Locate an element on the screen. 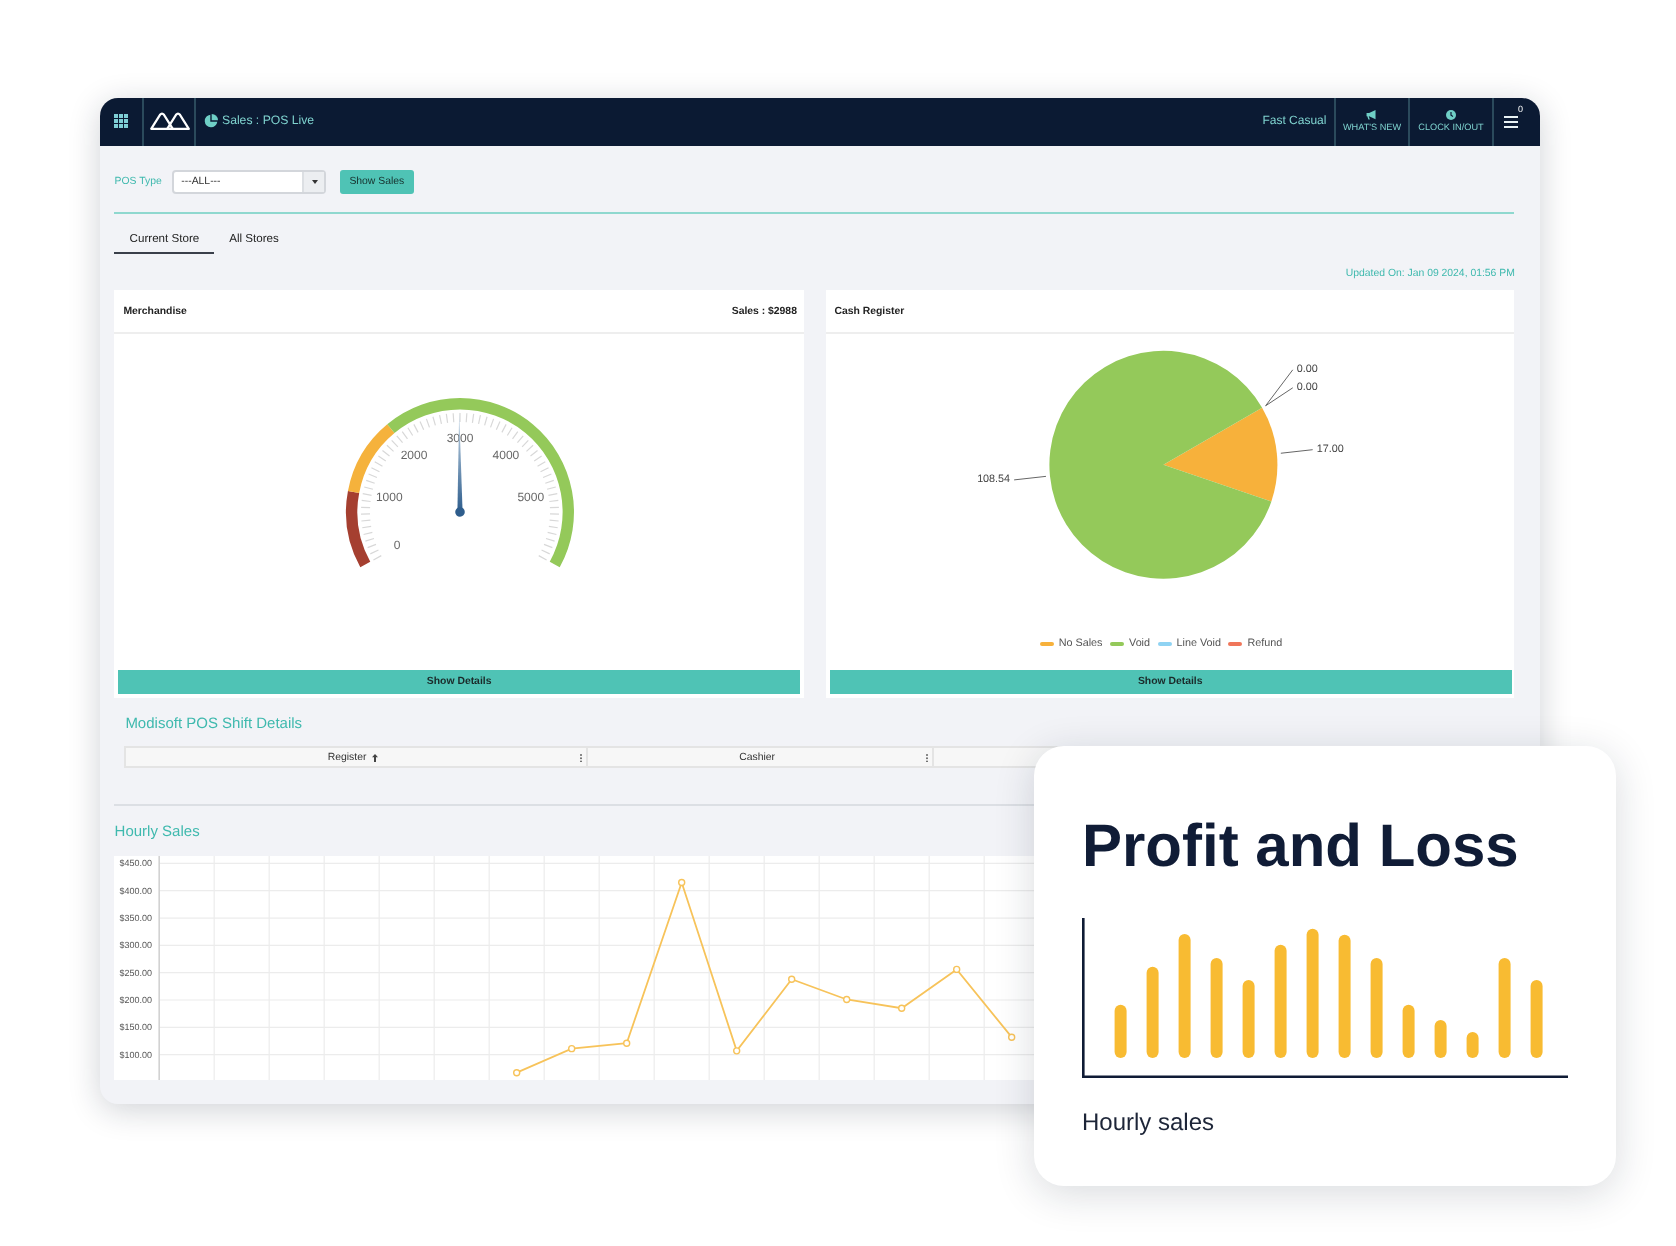 The image size is (1676, 1246). menu-icon is located at coordinates (1510, 121).